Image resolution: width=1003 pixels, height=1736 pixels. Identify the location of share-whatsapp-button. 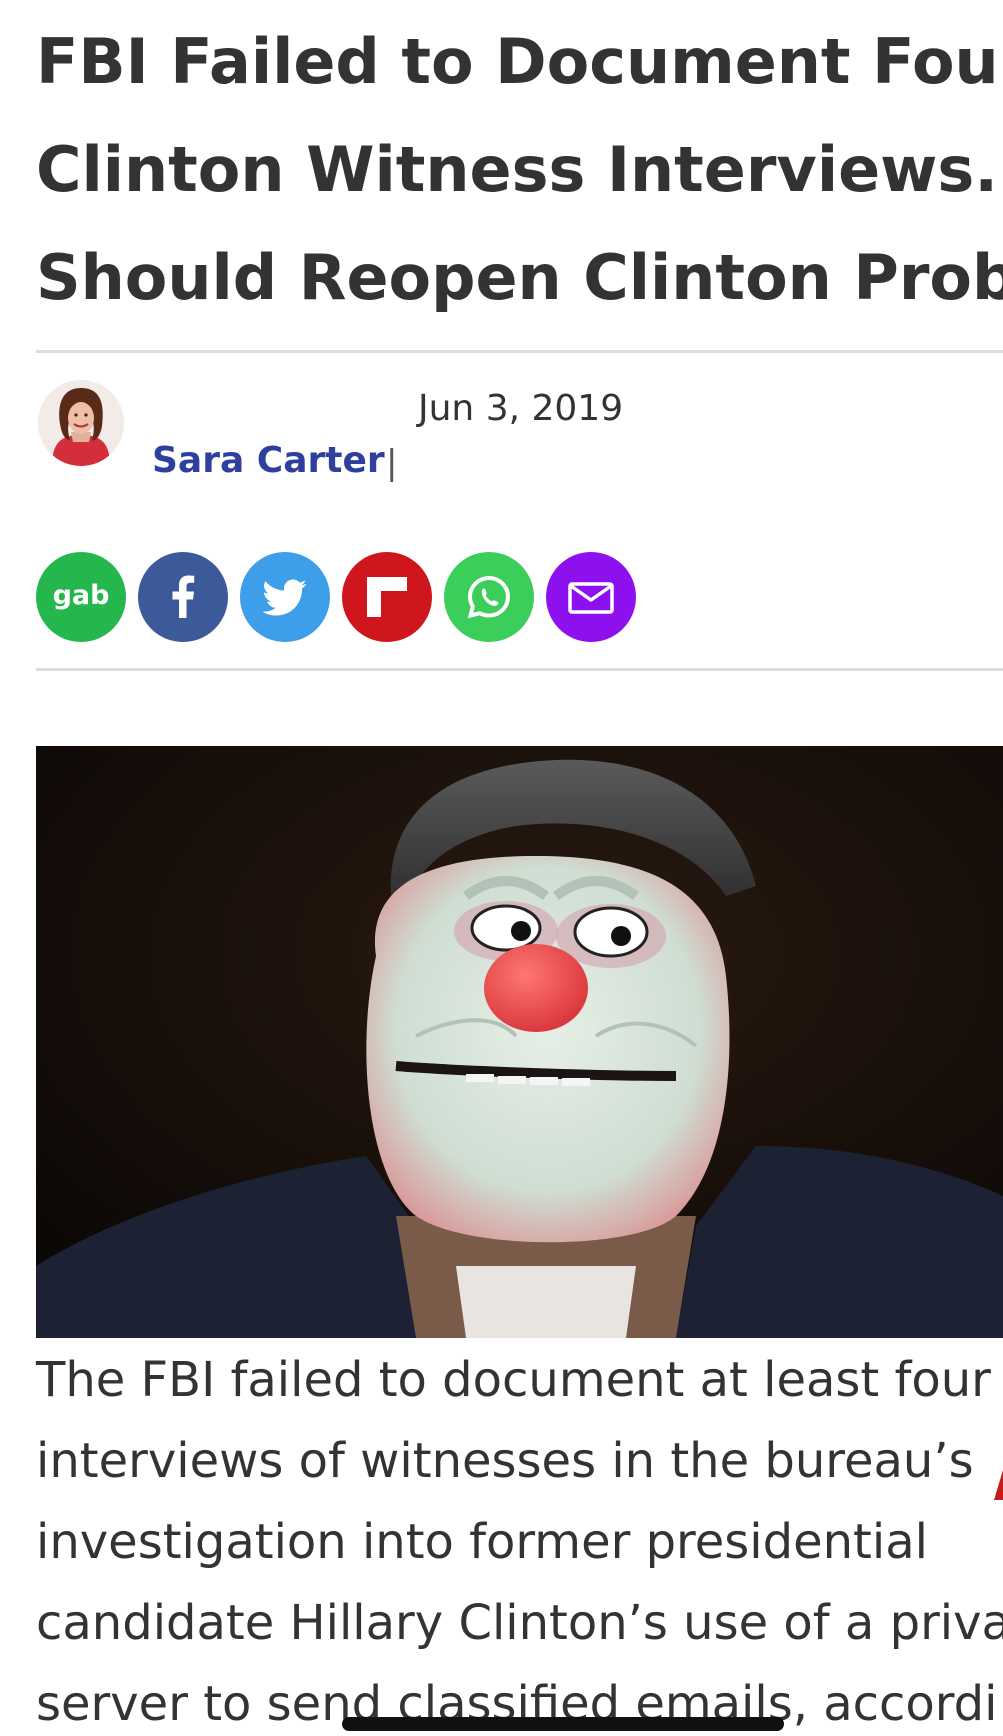
(489, 597).